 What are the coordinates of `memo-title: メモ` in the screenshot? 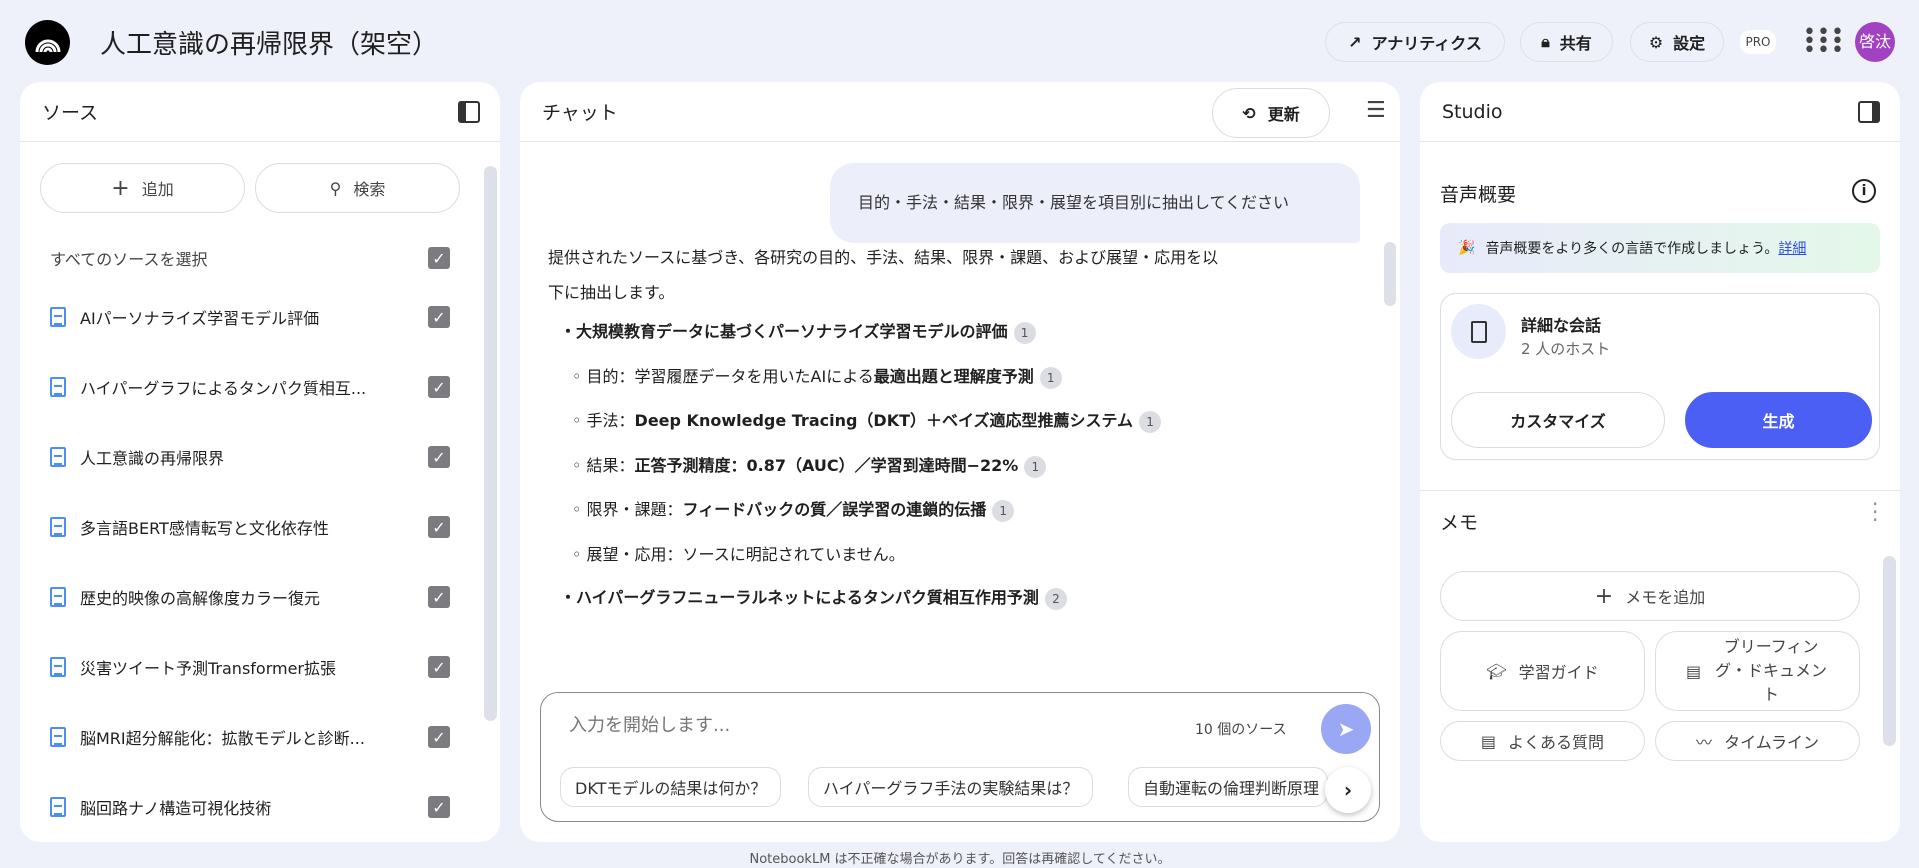 It's located at (1459, 523).